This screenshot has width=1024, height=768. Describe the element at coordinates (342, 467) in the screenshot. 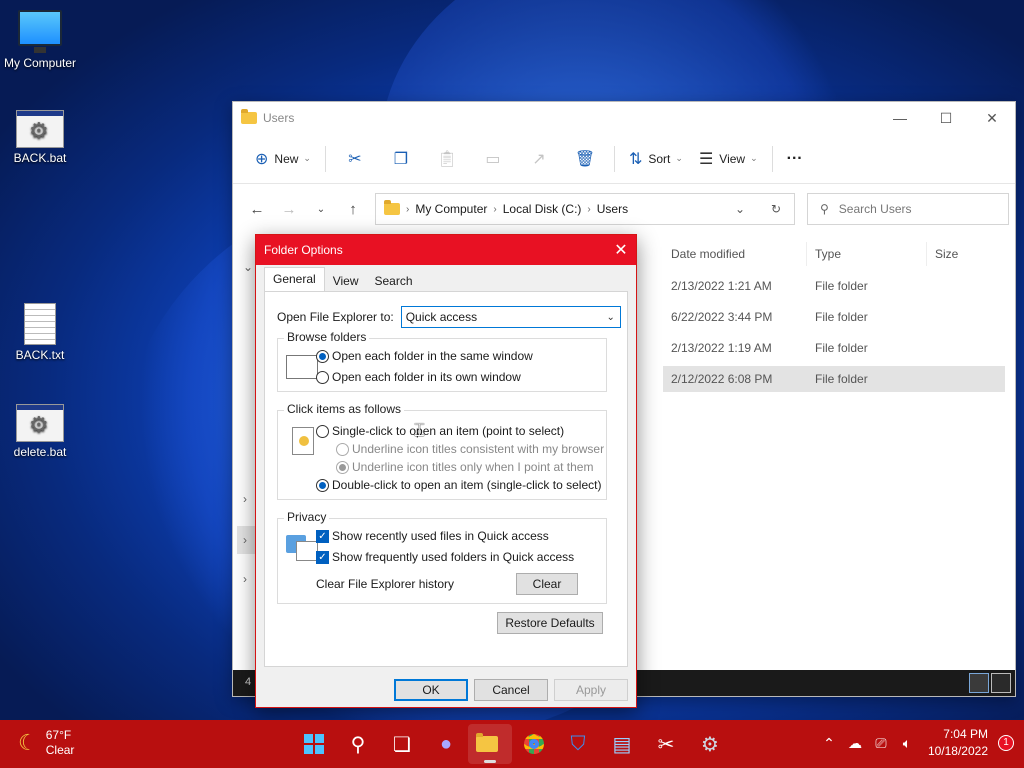

I see `radio-underline-point` at that location.